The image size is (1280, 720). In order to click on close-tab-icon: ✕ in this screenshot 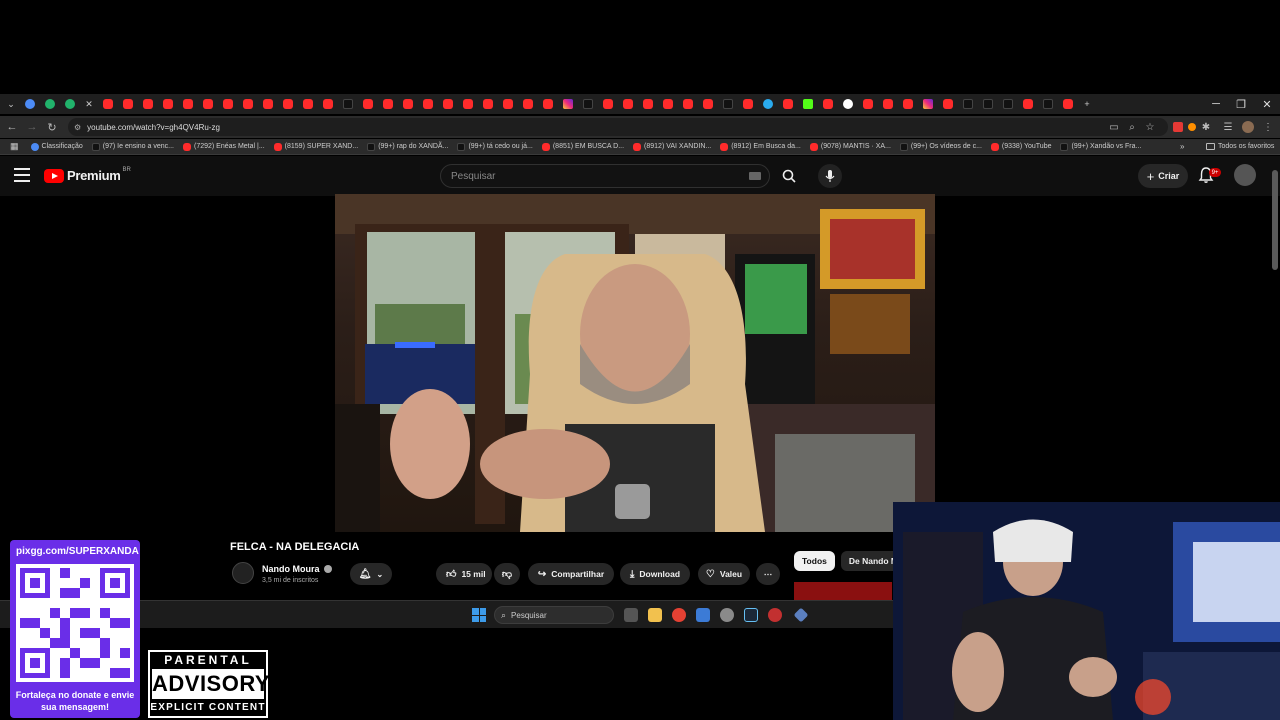, I will do `click(89, 104)`.